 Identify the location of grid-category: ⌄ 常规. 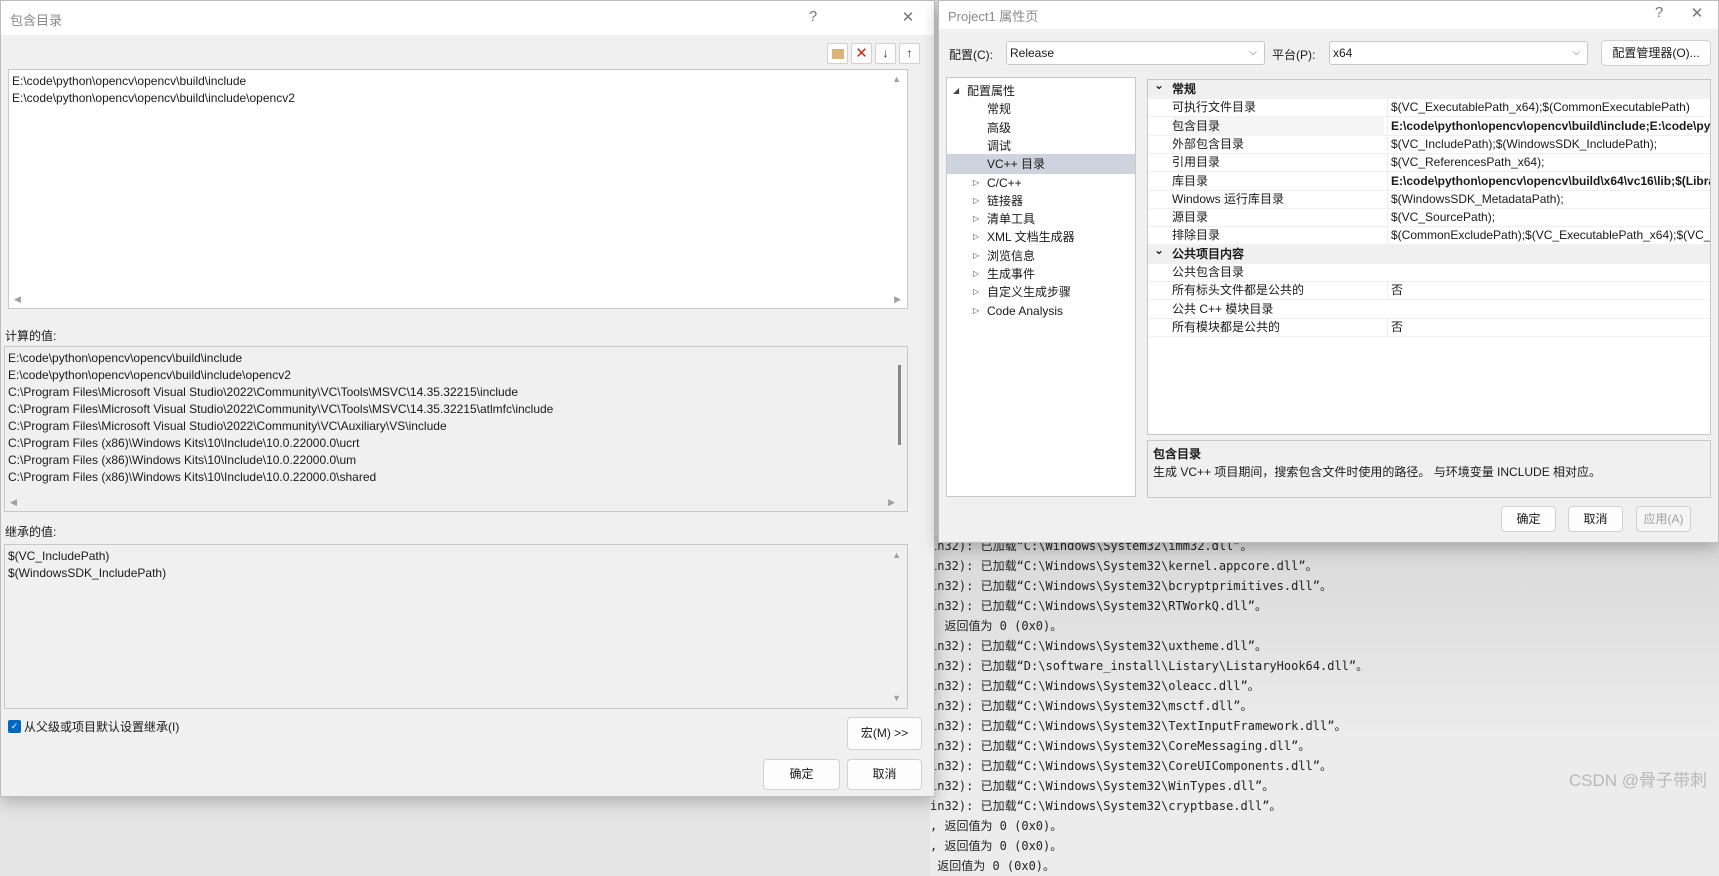
(1429, 89).